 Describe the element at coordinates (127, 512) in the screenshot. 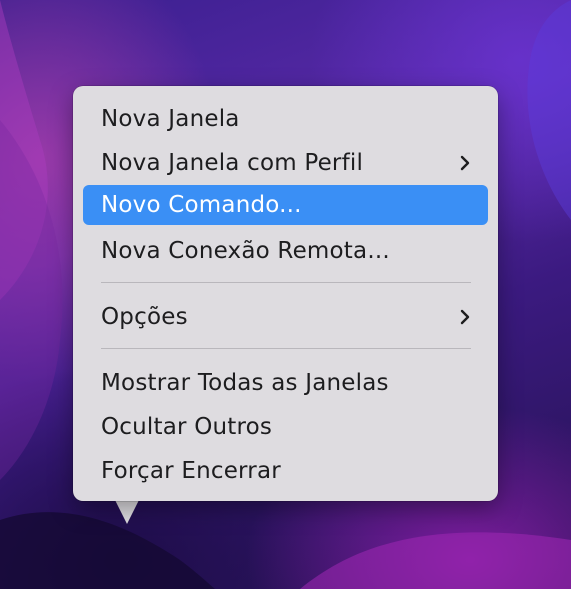

I see `menu-pointer-tail` at that location.